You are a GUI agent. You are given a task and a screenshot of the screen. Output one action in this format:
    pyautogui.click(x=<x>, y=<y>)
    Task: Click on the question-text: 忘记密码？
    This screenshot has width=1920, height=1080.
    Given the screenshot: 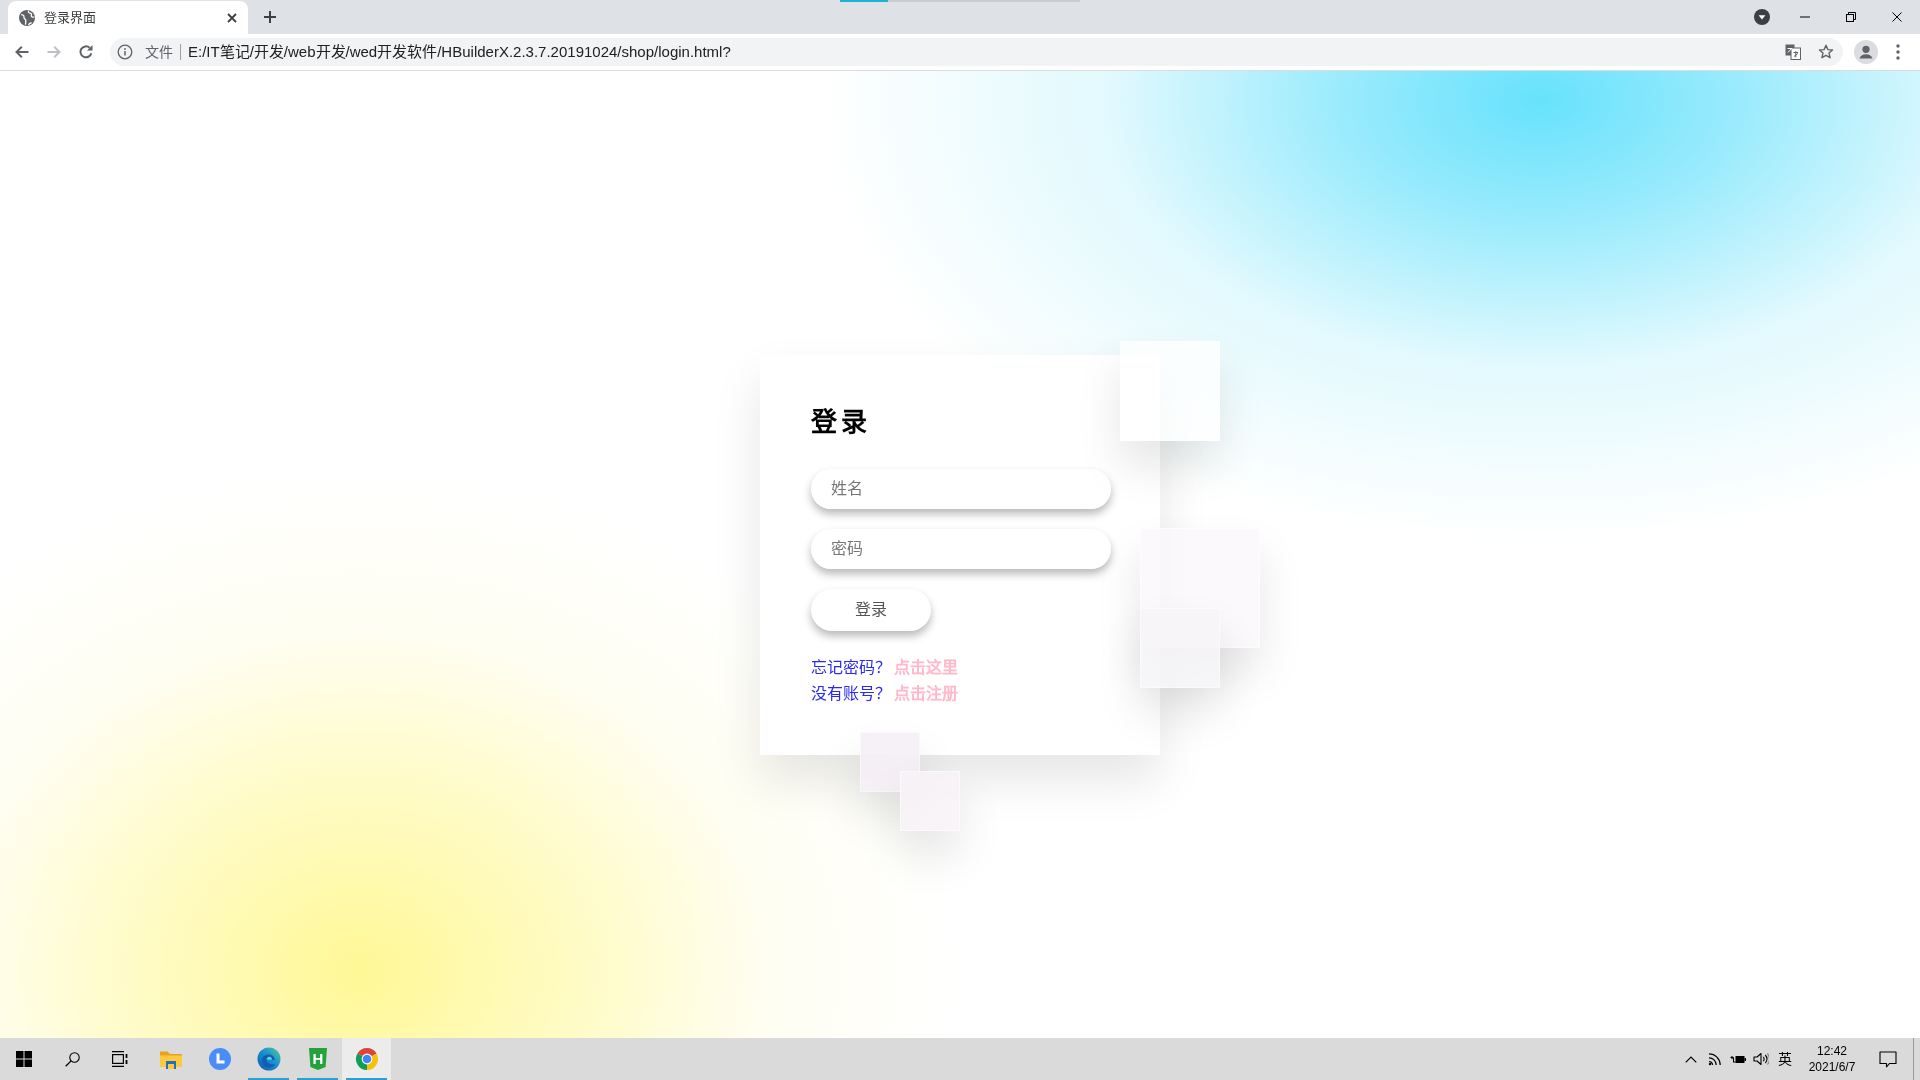 What is the action you would take?
    pyautogui.click(x=851, y=667)
    